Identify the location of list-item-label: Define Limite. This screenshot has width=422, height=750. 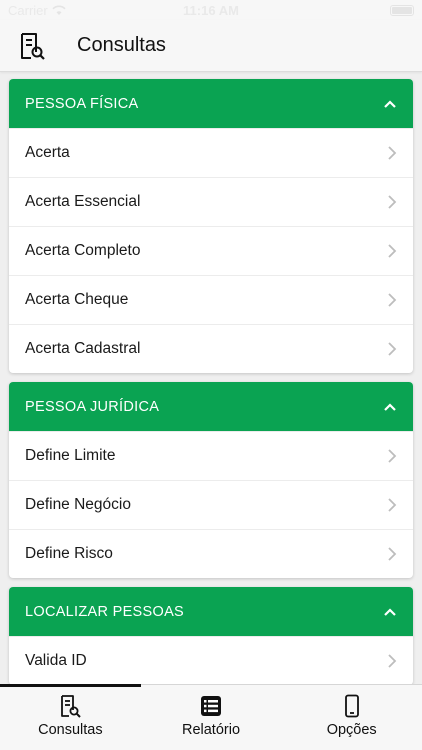
(70, 455).